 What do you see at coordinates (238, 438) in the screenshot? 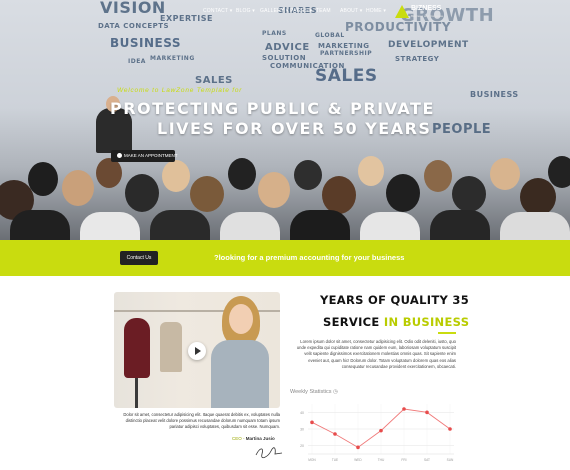
I see `ceo-role: CEO -` at bounding box center [238, 438].